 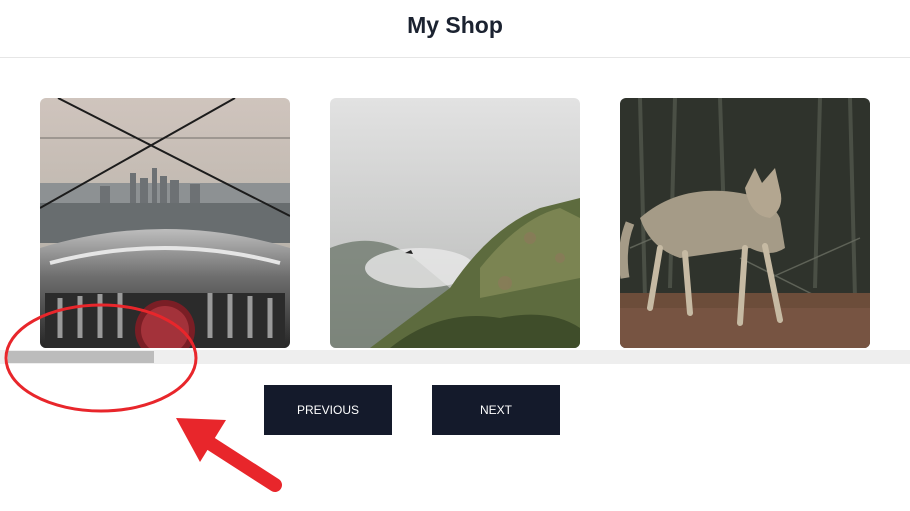 I want to click on foggy-cliff-image, so click(x=455, y=223).